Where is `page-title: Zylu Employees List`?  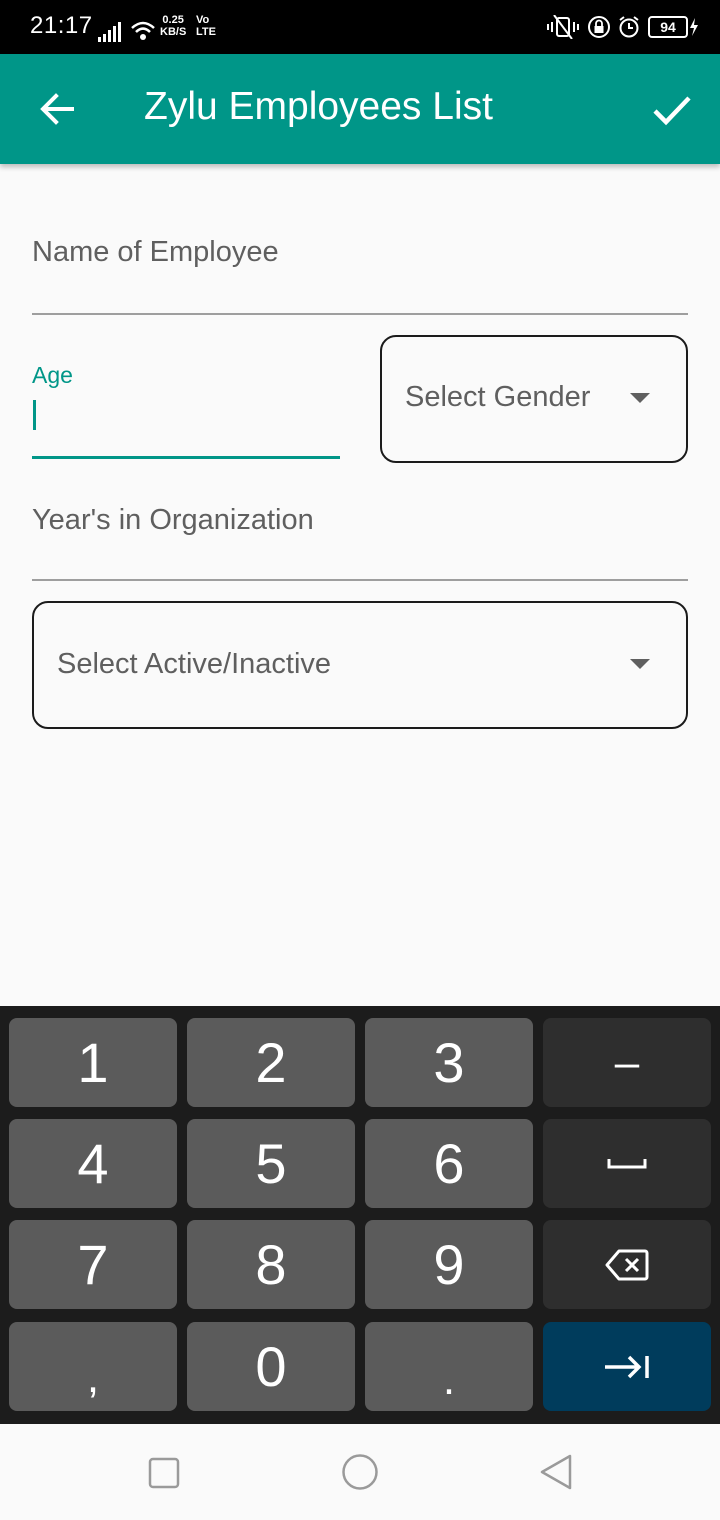 page-title: Zylu Employees List is located at coordinates (318, 106).